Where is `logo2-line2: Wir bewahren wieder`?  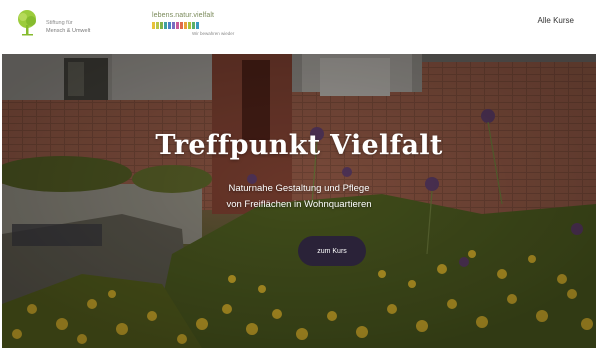
logo2-line2: Wir bewahren wieder is located at coordinates (213, 33).